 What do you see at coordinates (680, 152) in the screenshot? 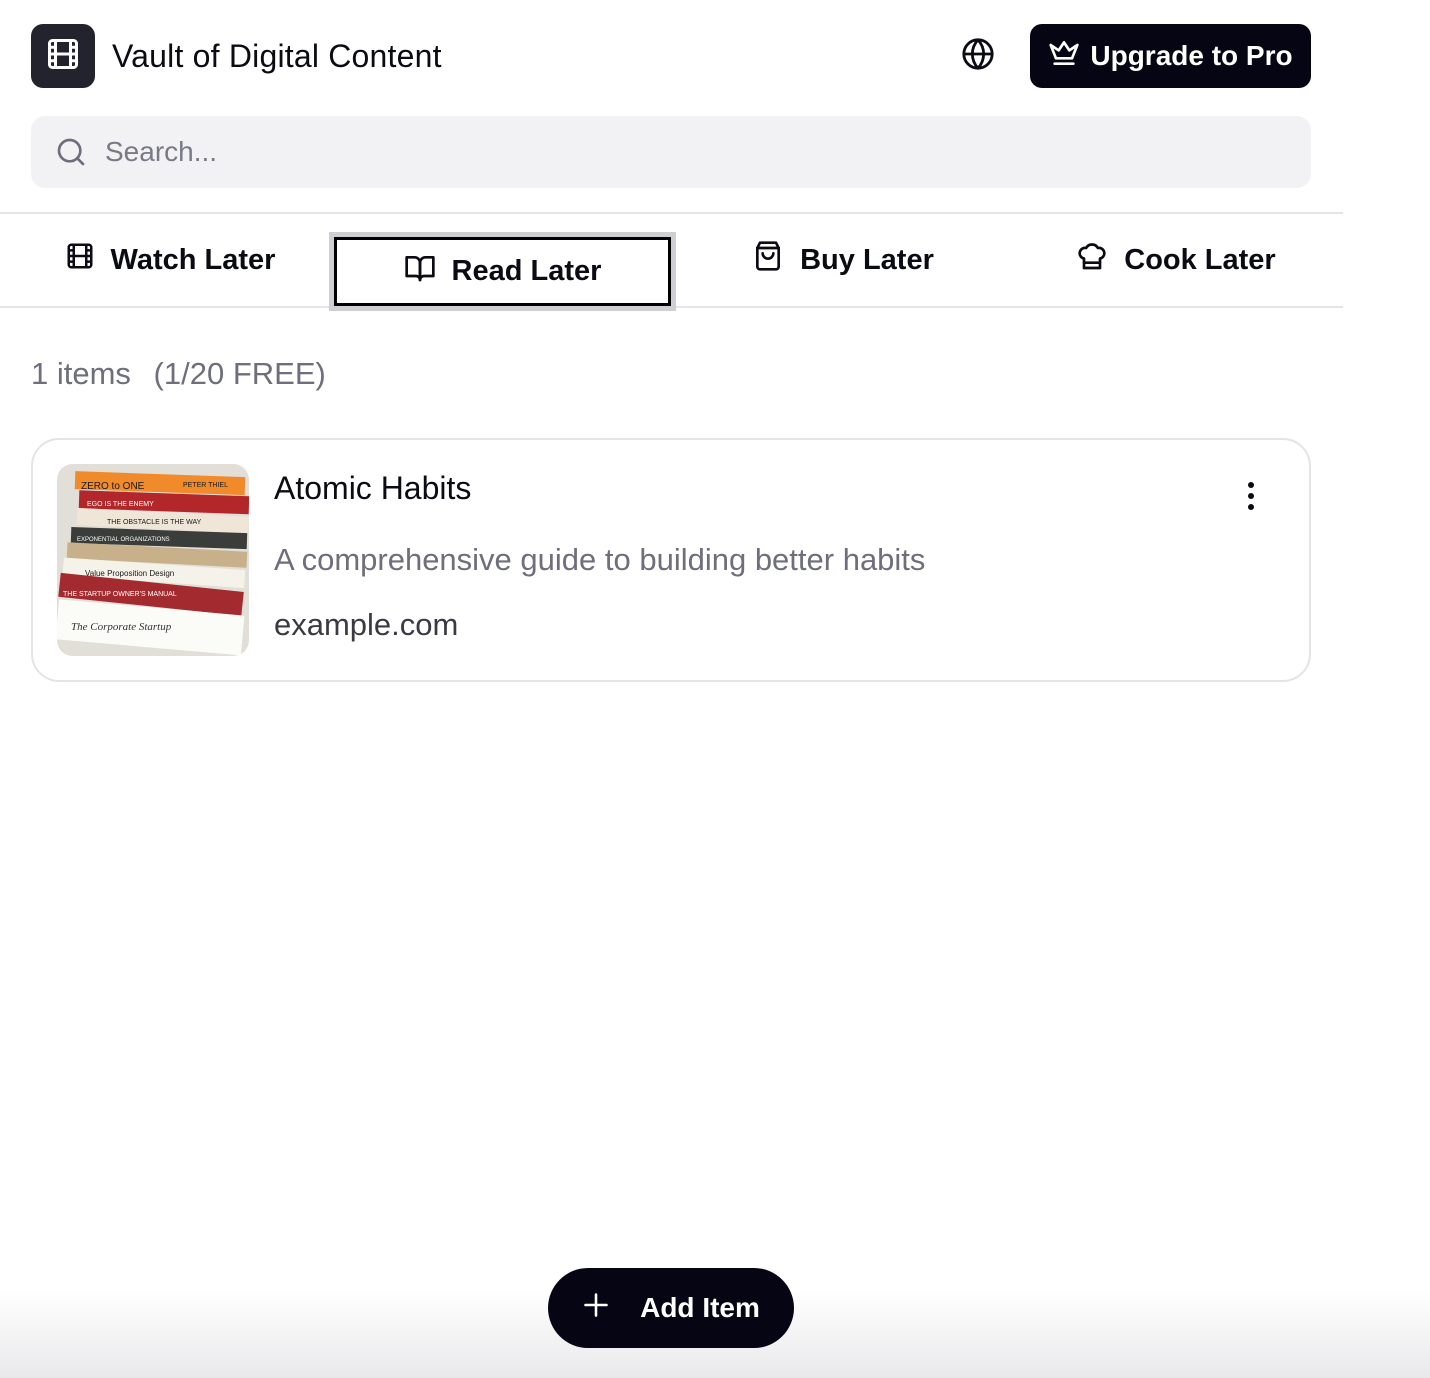
I see `search-input` at bounding box center [680, 152].